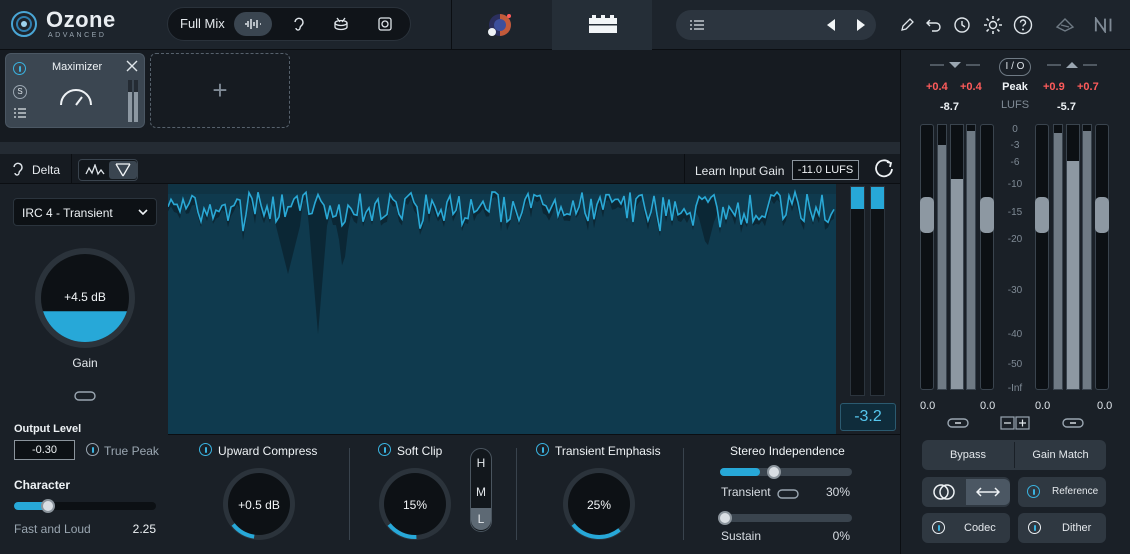  I want to click on band-mid-button: M, so click(481, 492).